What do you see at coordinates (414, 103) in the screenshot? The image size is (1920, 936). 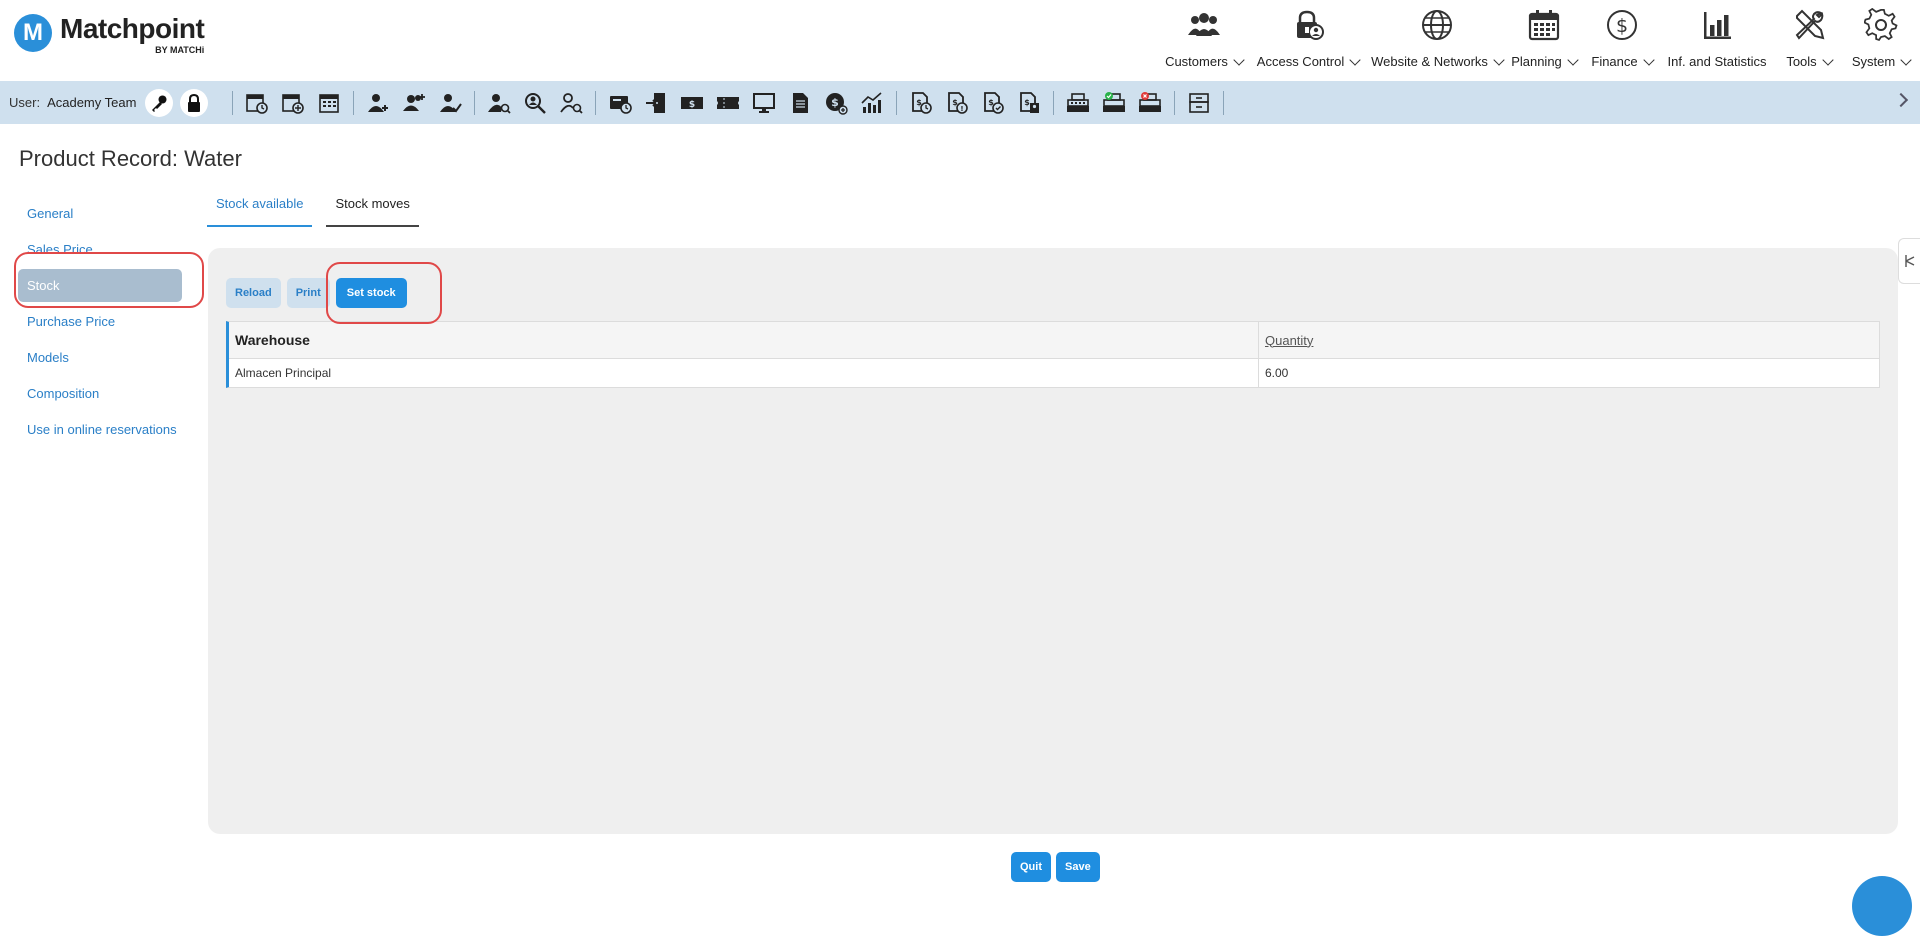 I see `add-group-button` at bounding box center [414, 103].